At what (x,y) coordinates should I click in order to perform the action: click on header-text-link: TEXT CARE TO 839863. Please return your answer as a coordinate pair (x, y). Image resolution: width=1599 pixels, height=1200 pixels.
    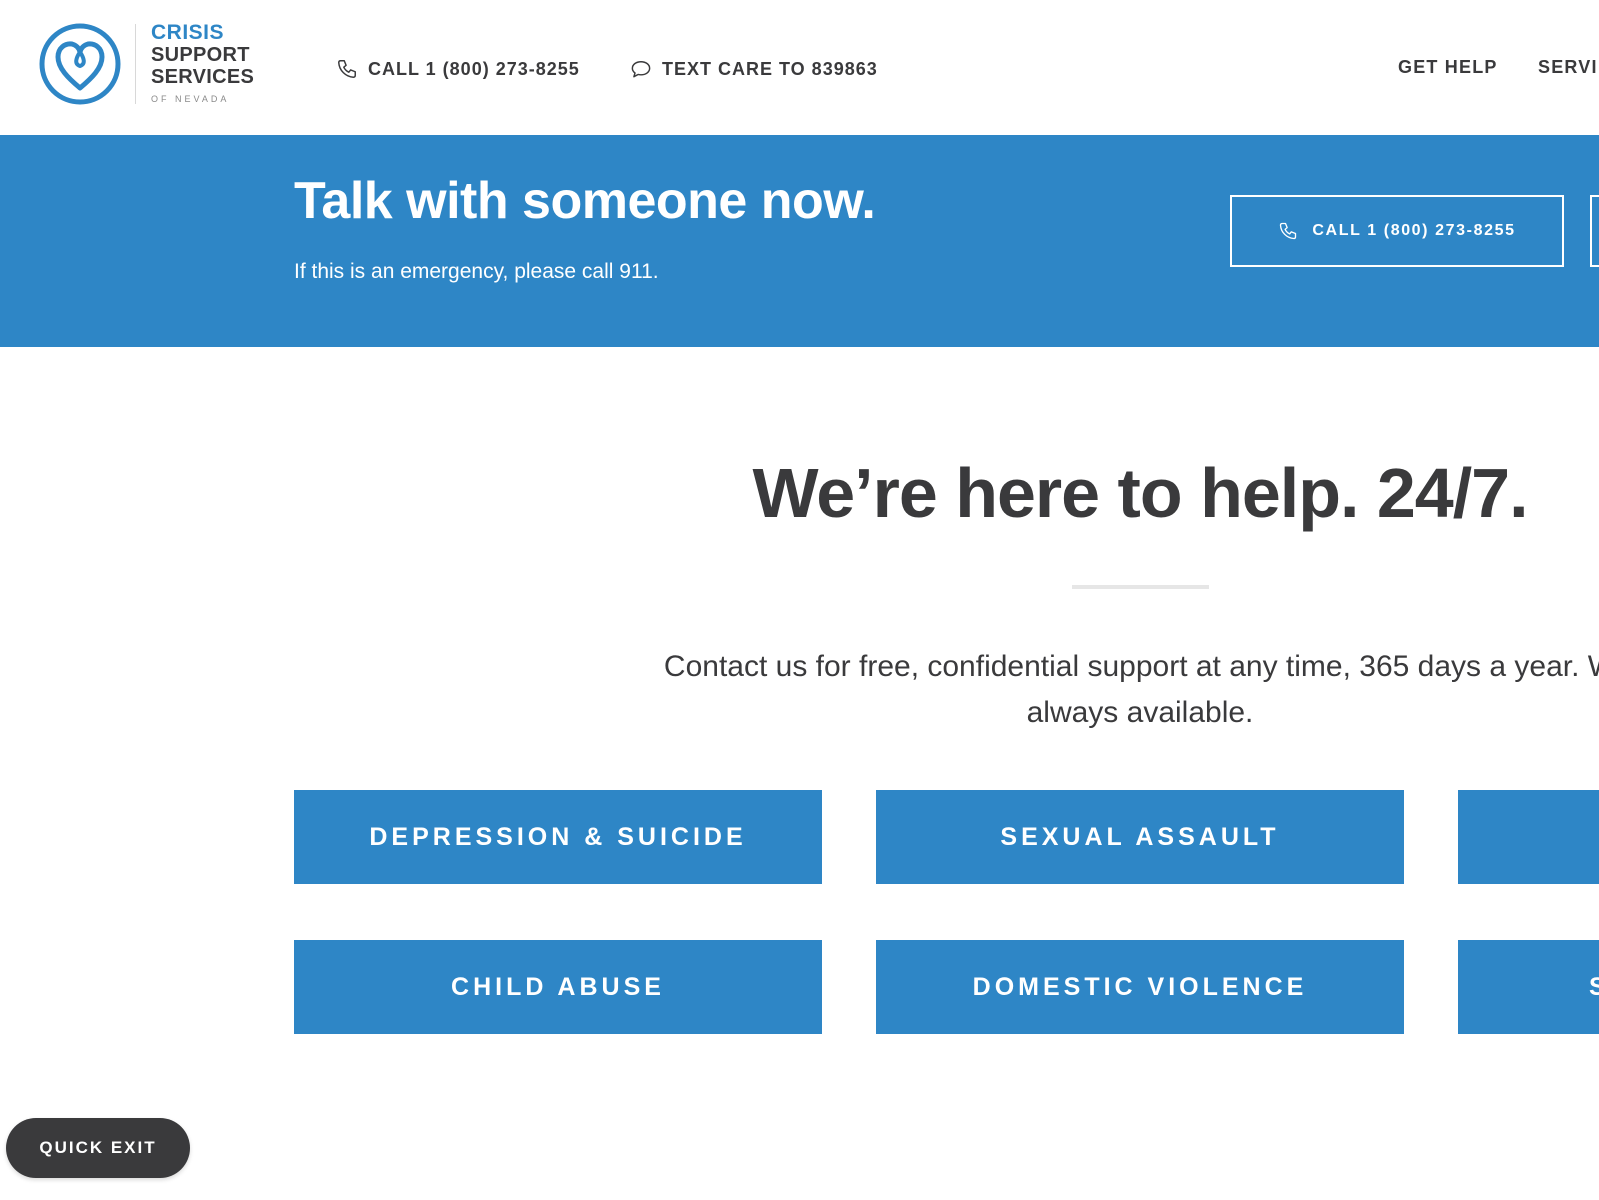
    Looking at the image, I should click on (754, 69).